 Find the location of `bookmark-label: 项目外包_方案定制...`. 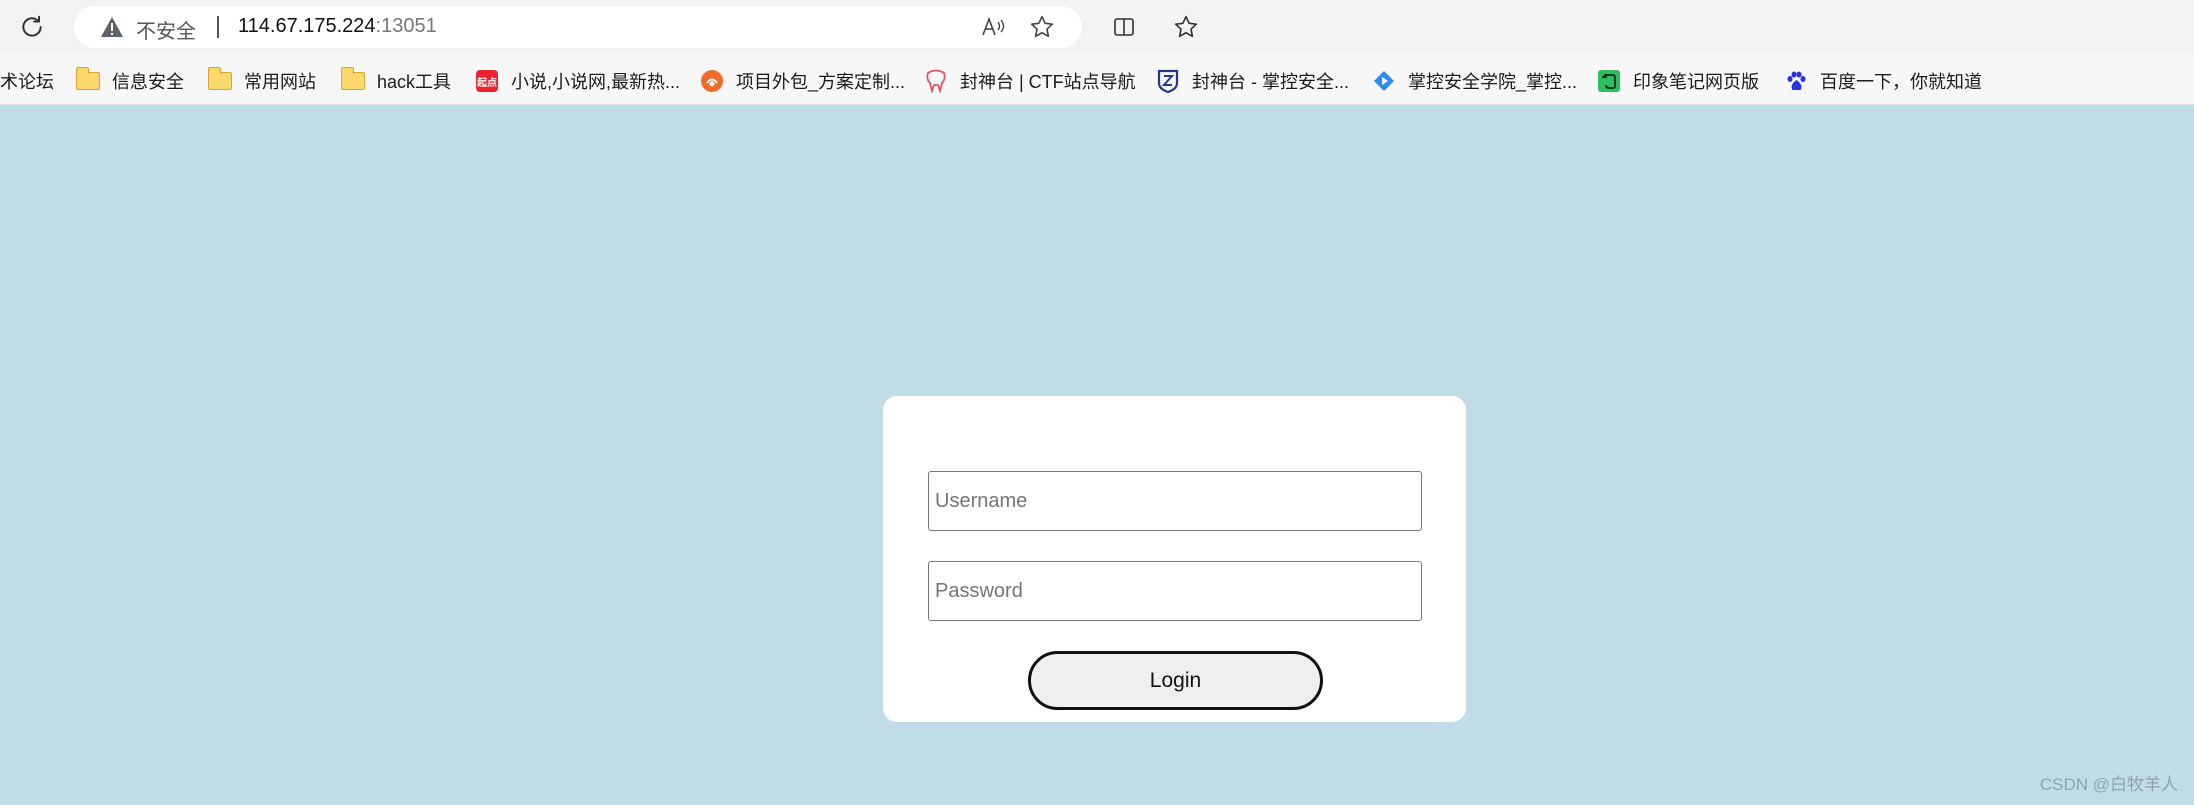

bookmark-label: 项目外包_方案定制... is located at coordinates (821, 82).